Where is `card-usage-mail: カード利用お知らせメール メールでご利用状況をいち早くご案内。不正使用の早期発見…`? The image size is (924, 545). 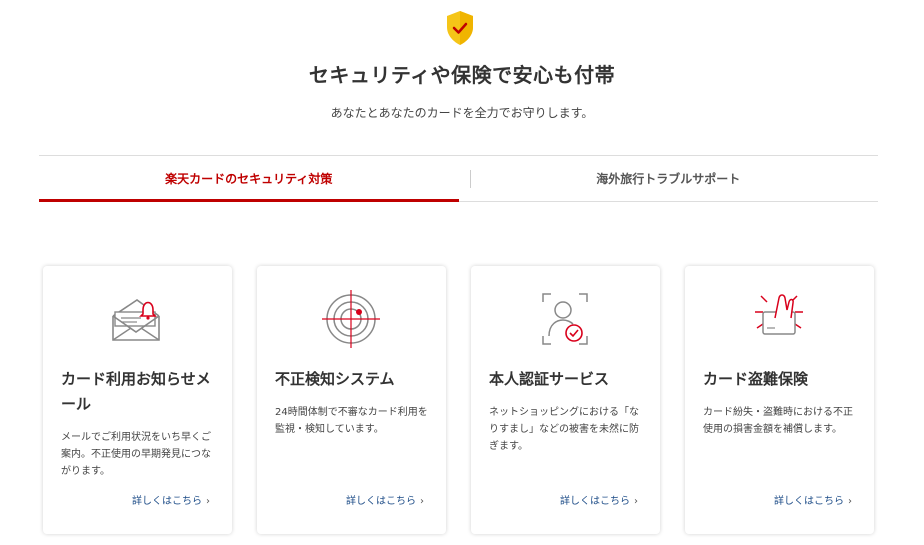
card-usage-mail: カード利用お知らせメール メールでご利用状況をいち早くご案内。不正使用の早期発見… is located at coordinates (137, 400).